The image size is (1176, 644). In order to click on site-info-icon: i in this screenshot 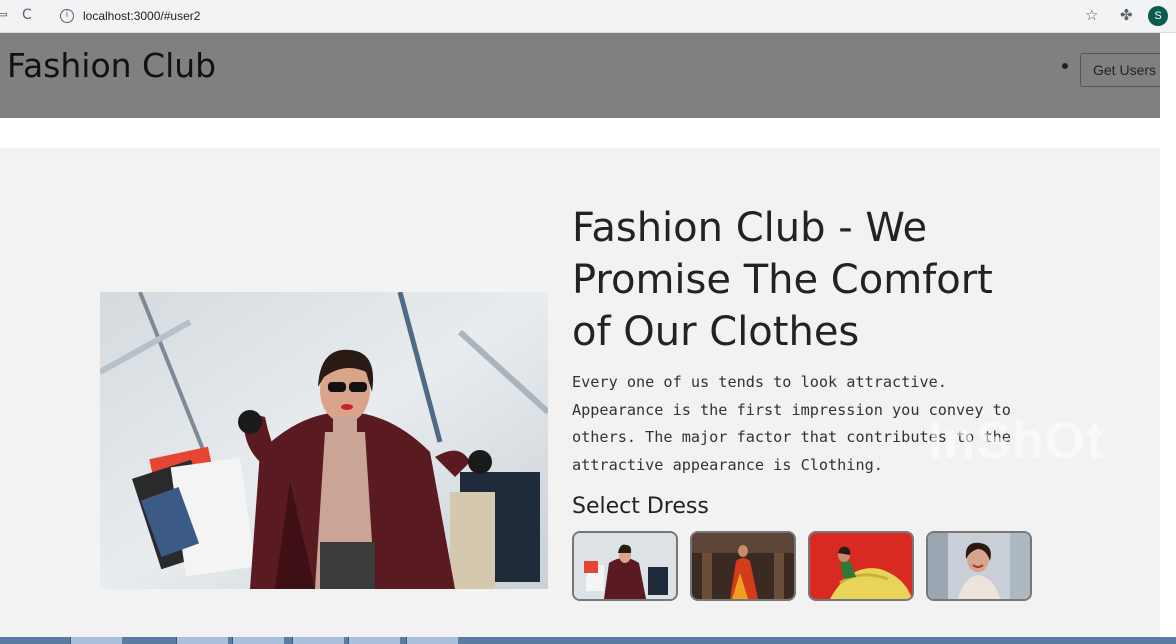, I will do `click(67, 16)`.